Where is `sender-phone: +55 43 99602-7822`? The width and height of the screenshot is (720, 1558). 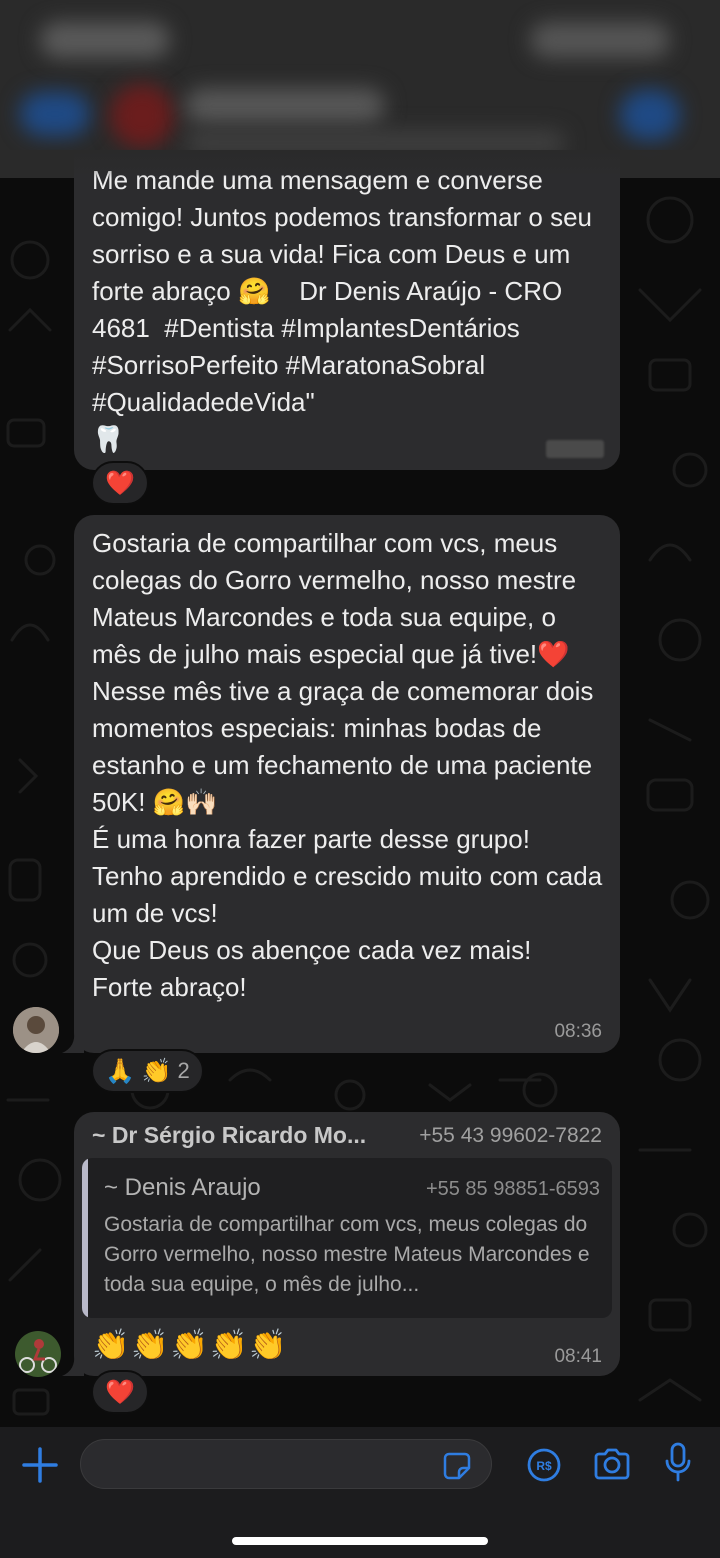 sender-phone: +55 43 99602-7822 is located at coordinates (510, 1135).